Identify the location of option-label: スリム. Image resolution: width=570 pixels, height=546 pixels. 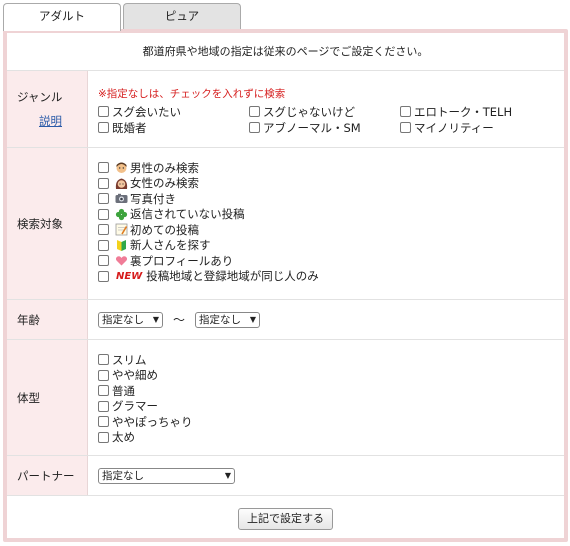
(129, 359).